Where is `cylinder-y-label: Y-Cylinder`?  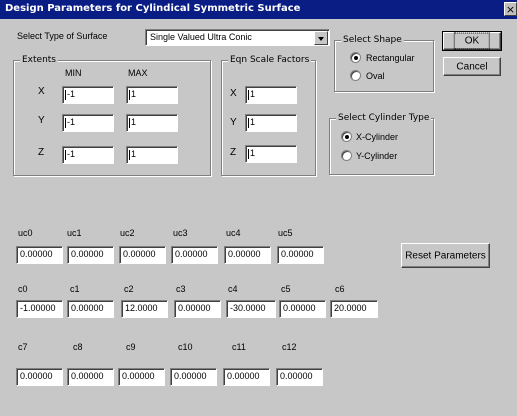 cylinder-y-label: Y-Cylinder is located at coordinates (377, 156).